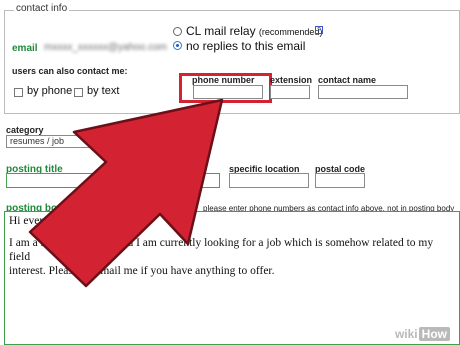 This screenshot has width=460, height=345. I want to click on wikihow-logo: wiki How, so click(422, 334).